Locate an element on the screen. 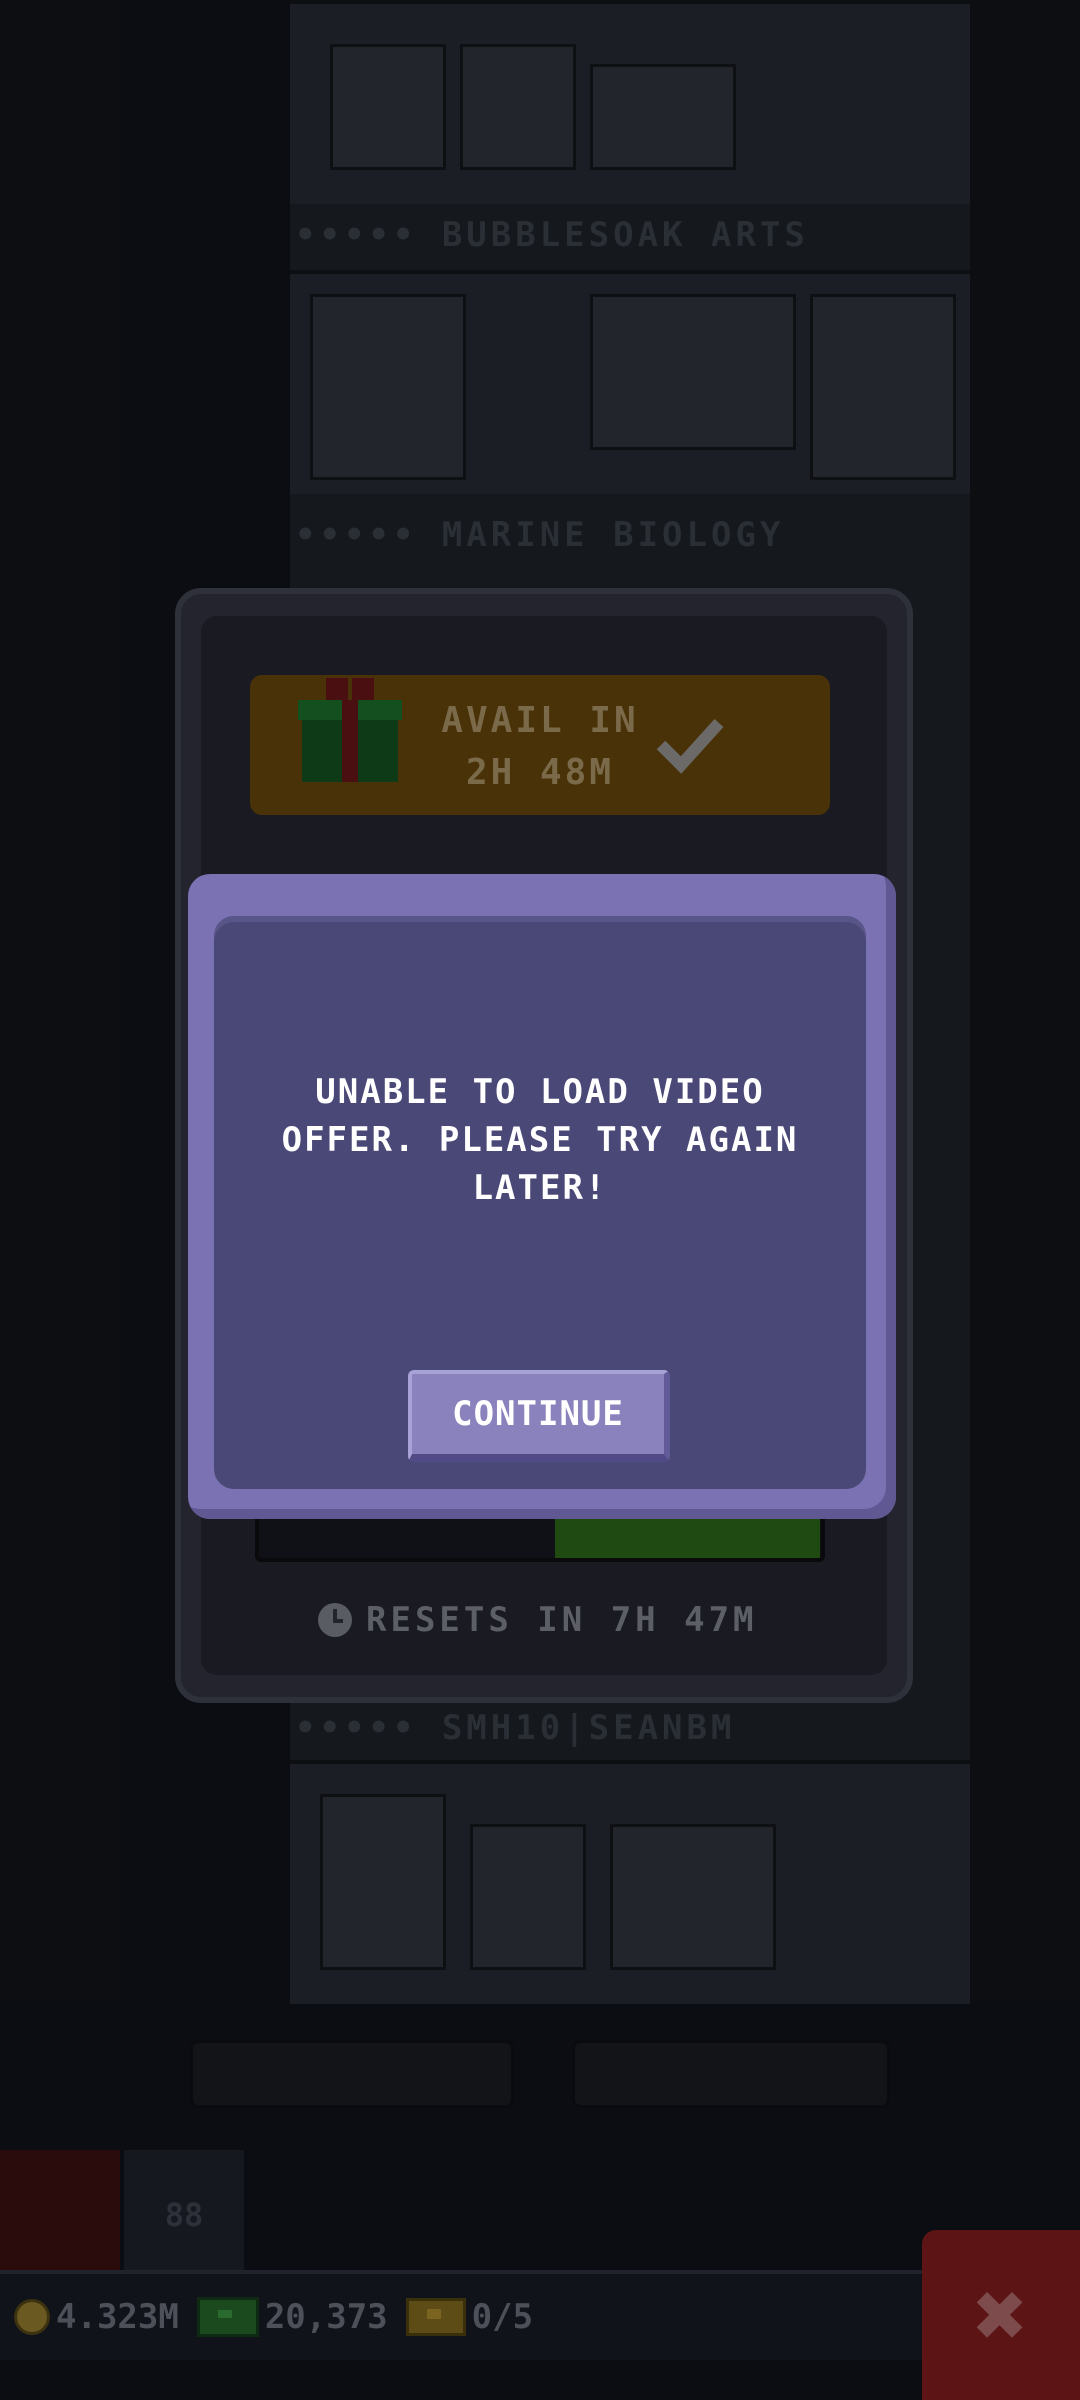 The width and height of the screenshot is (1080, 2400). clock-icon is located at coordinates (335, 1620).